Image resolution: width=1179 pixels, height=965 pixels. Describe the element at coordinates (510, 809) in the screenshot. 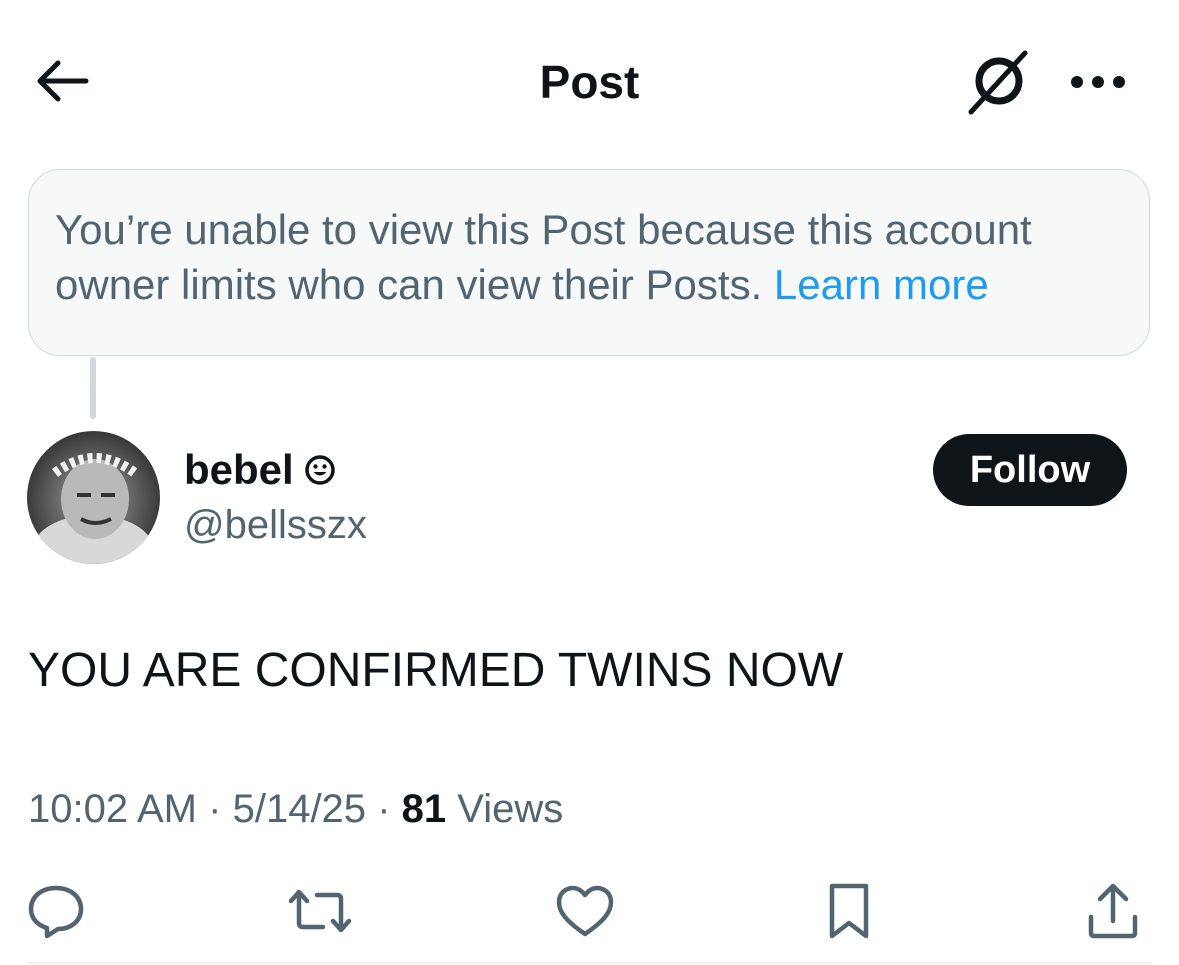

I see `views-label: Views` at that location.